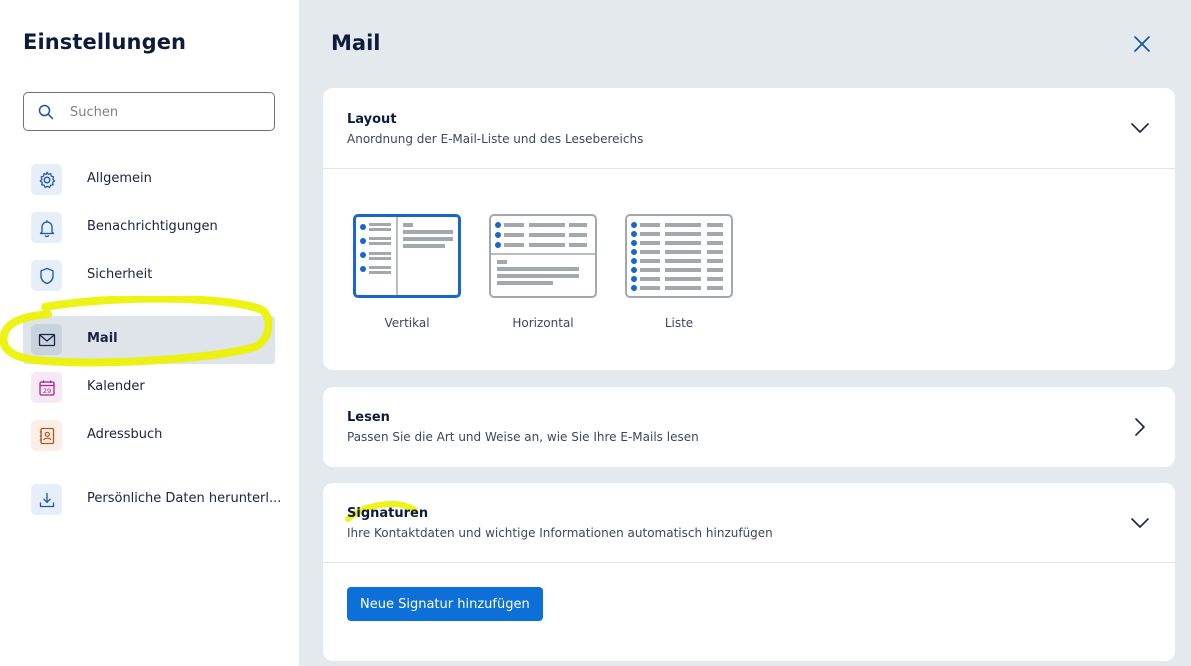  I want to click on horizontal-layout-icon, so click(543, 253).